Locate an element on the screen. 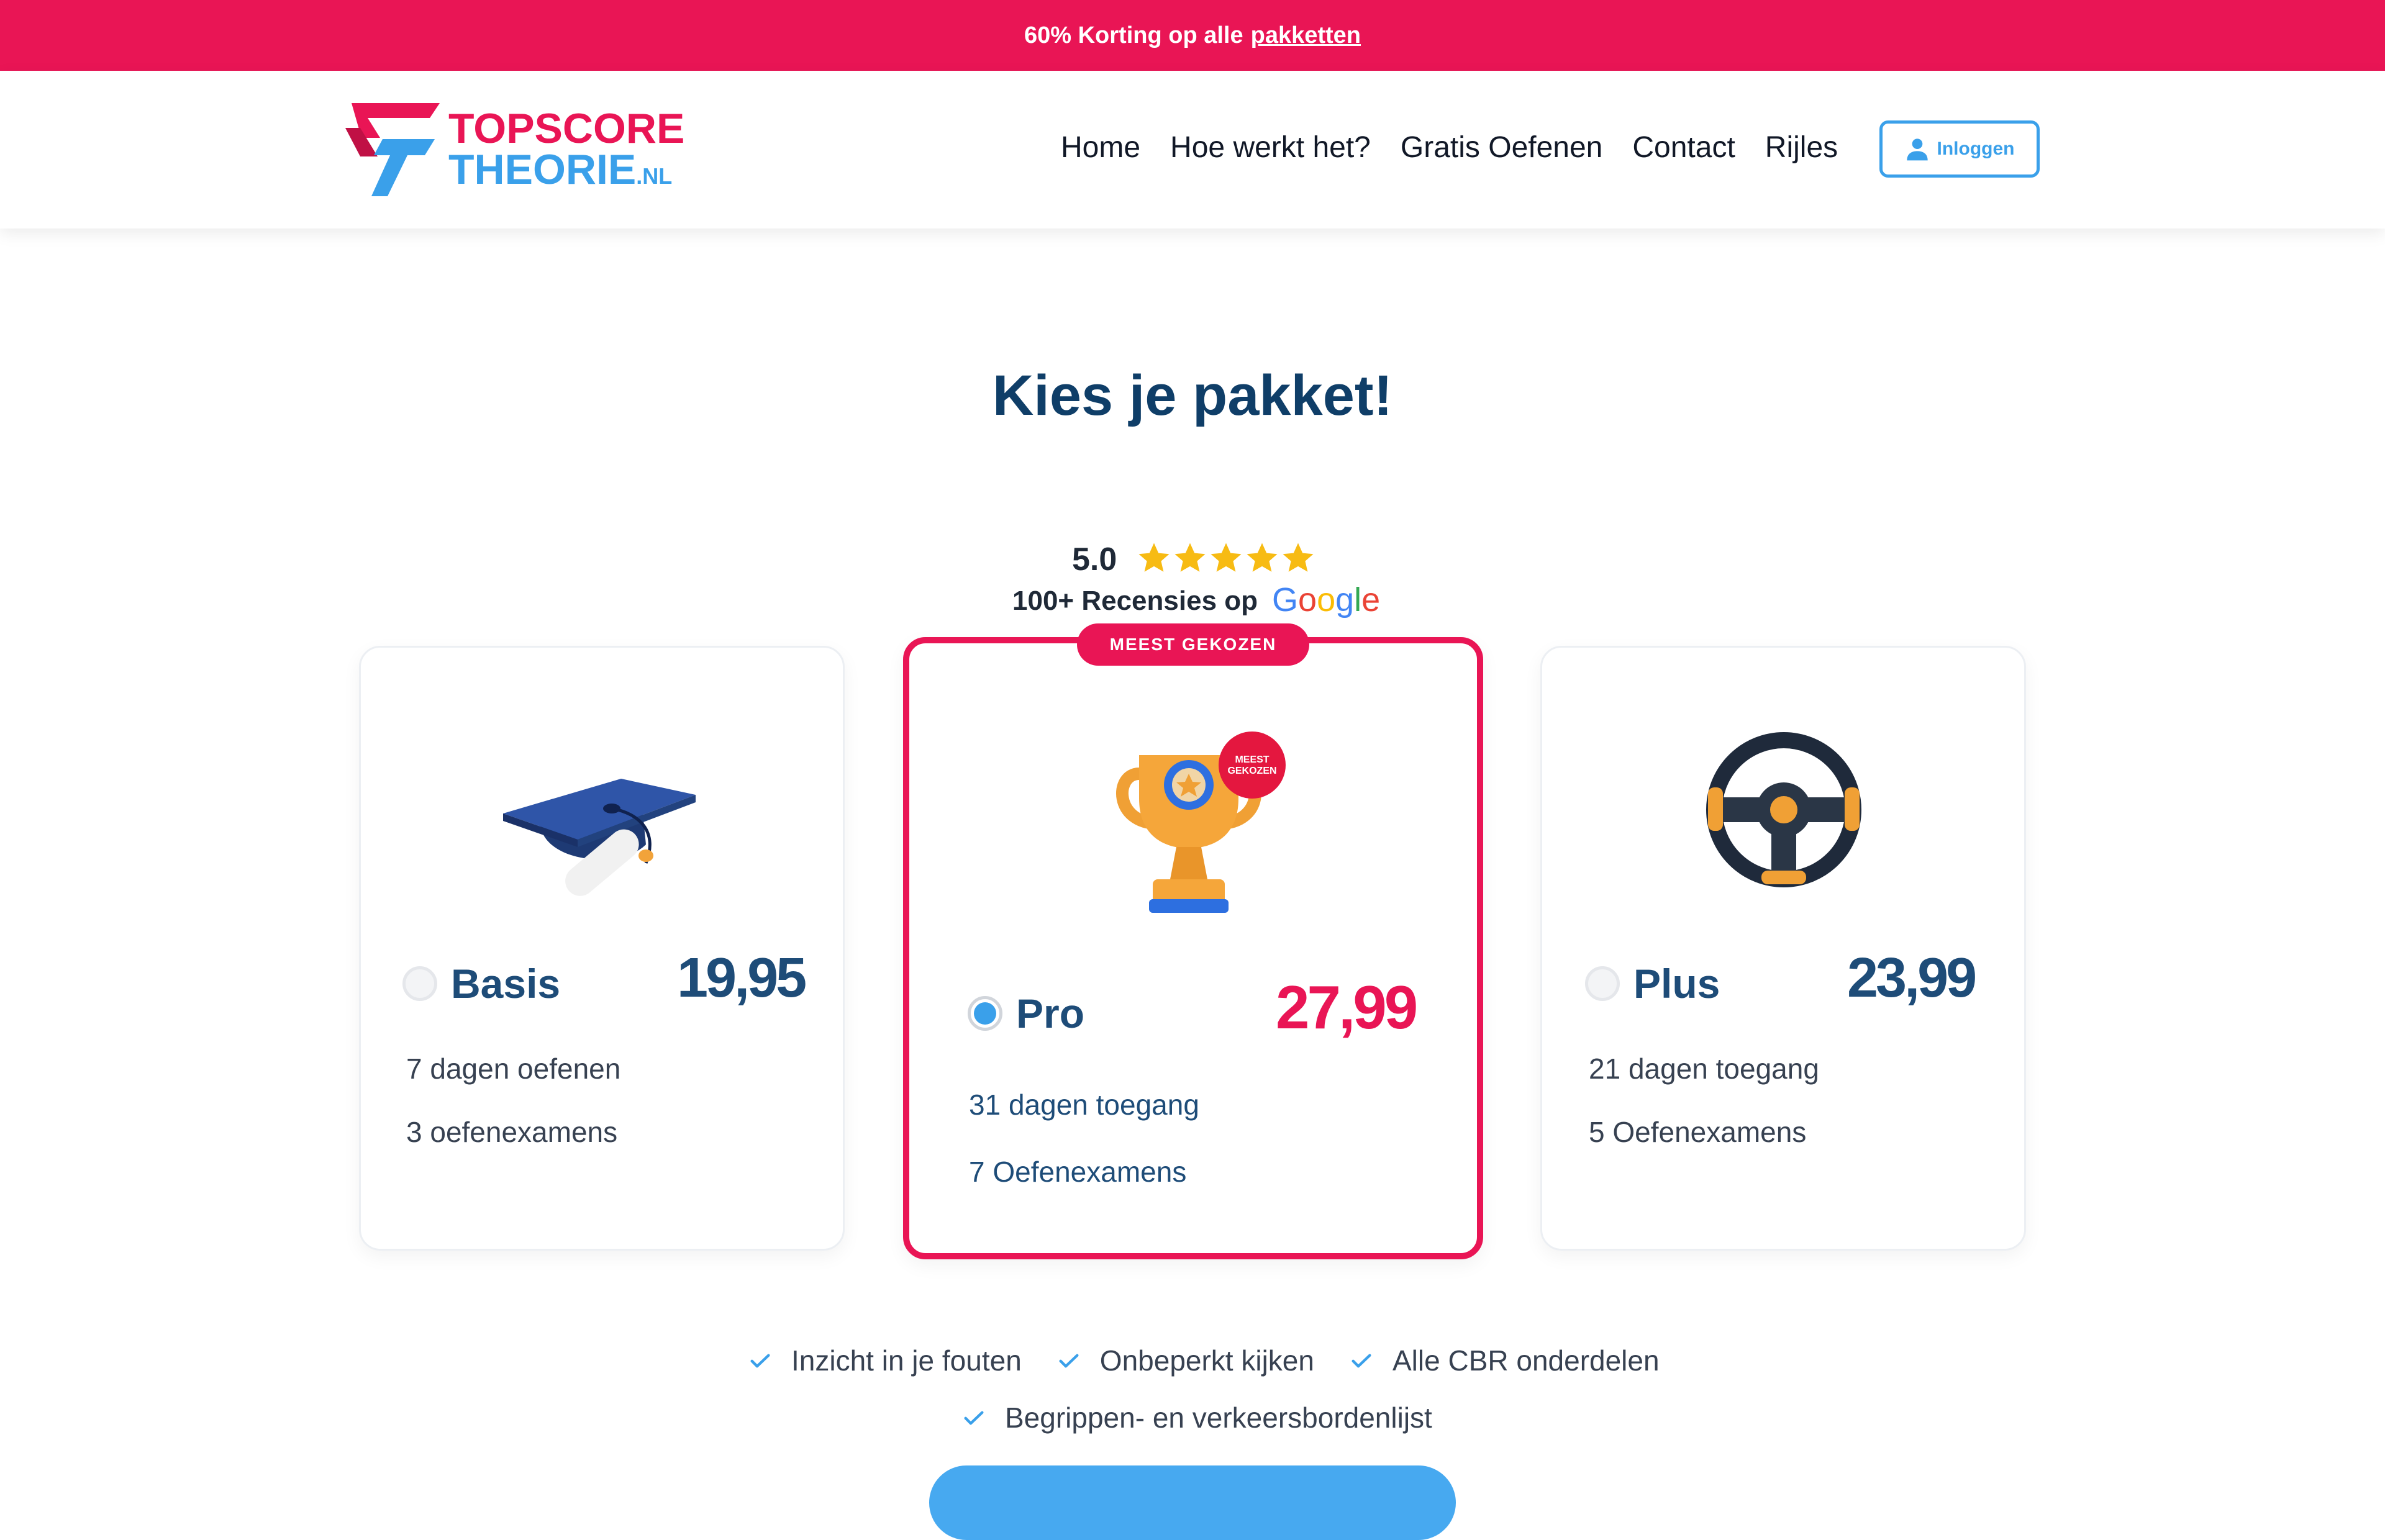  plan-basis-feature-1: 7 dagen oefenen is located at coordinates (513, 1069).